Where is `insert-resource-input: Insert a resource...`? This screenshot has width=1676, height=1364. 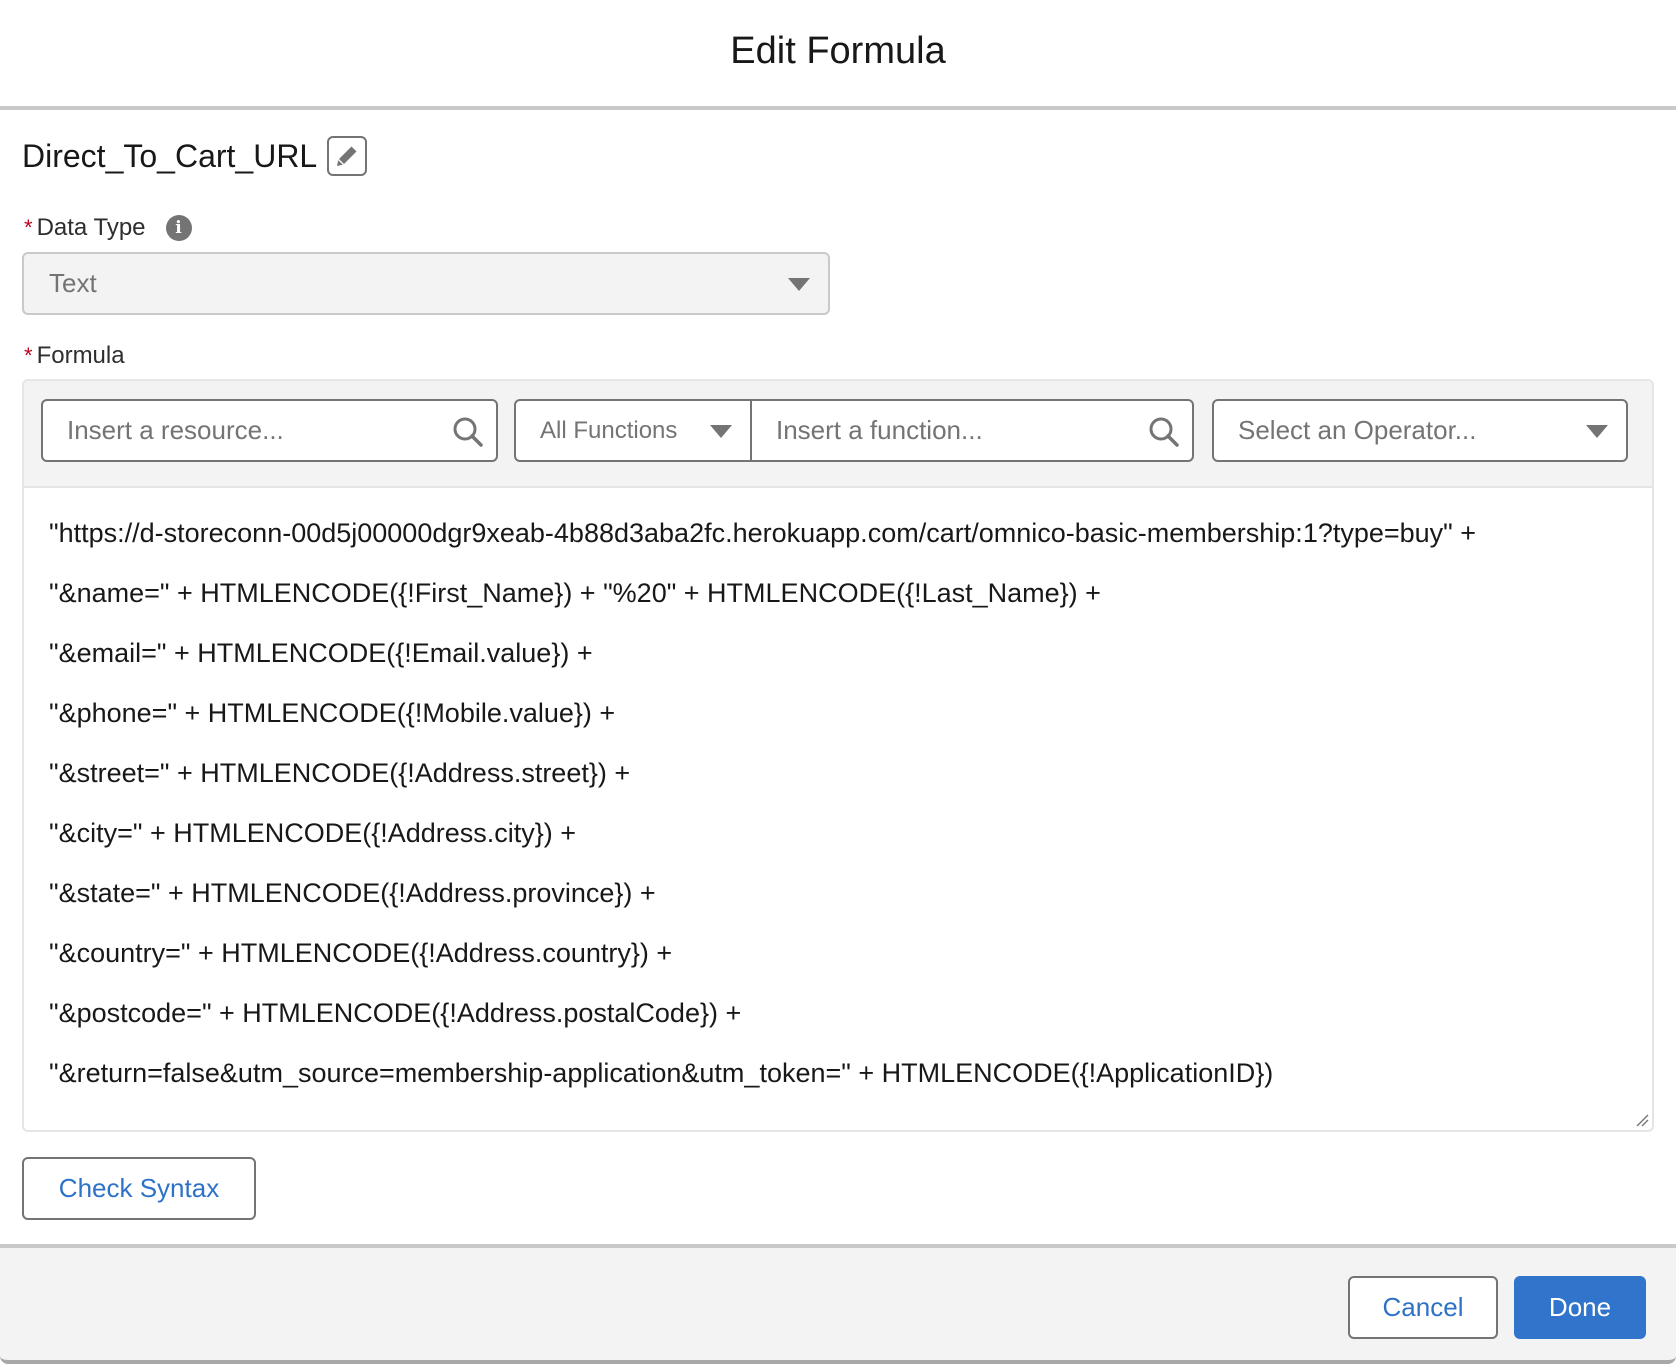 insert-resource-input: Insert a resource... is located at coordinates (269, 430).